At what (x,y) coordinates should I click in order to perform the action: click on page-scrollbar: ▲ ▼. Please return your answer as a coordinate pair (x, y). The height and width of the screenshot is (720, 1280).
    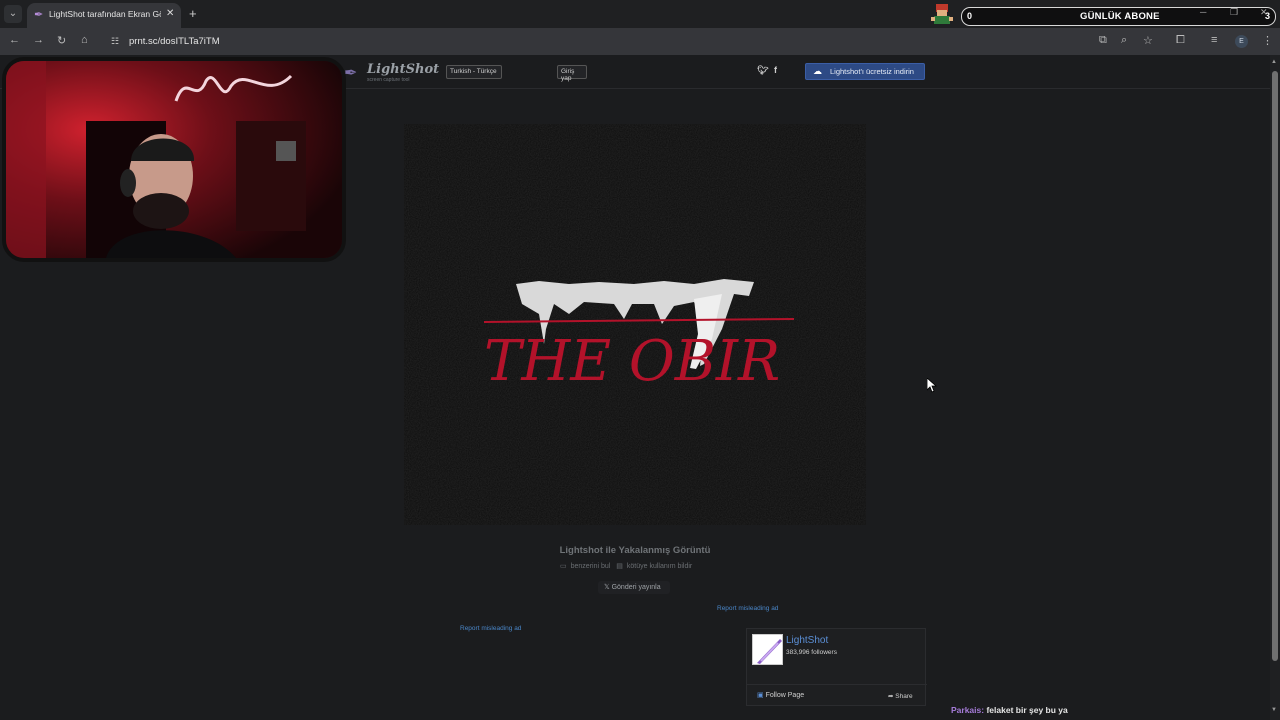
    Looking at the image, I should click on (1275, 387).